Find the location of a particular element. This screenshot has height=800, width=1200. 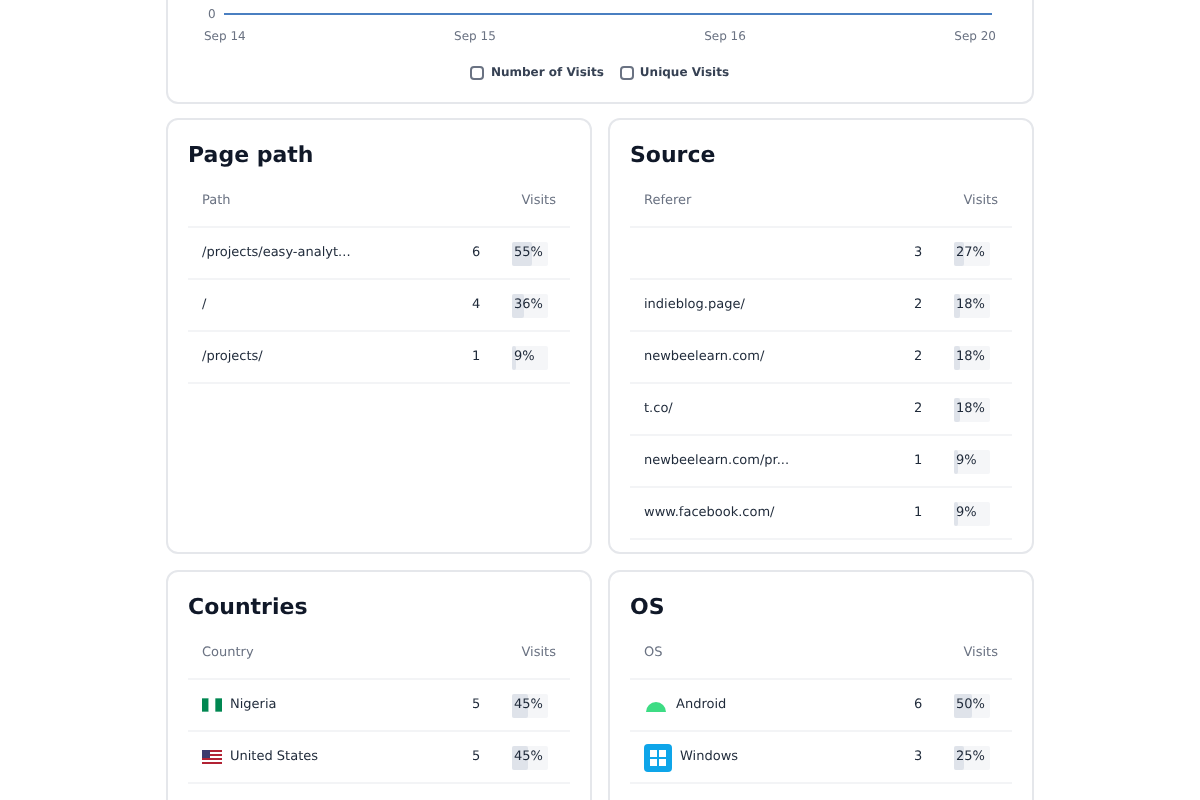

windows-icon is located at coordinates (658, 757).